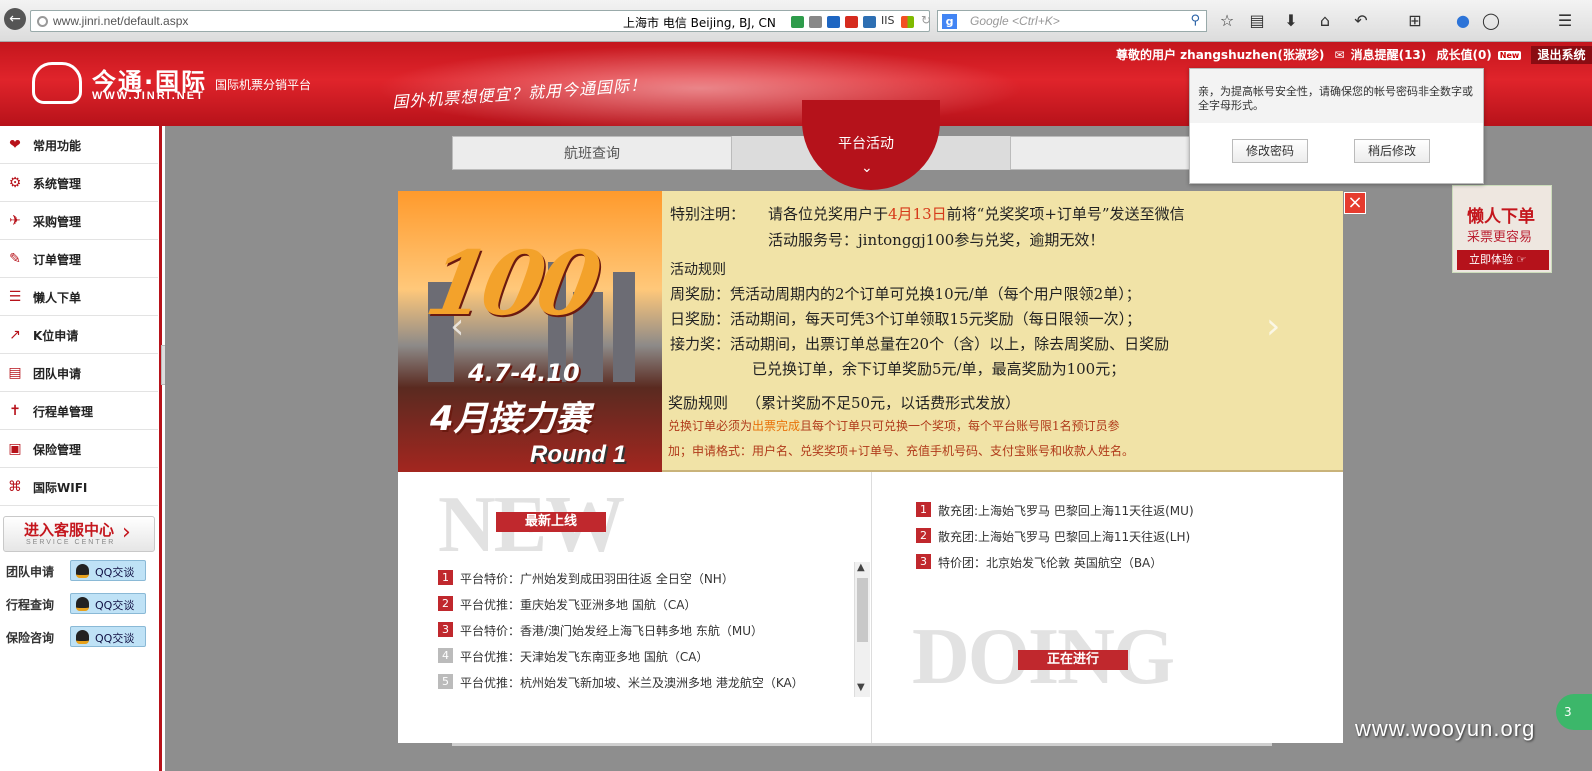 The height and width of the screenshot is (771, 1592). I want to click on list-item-text: 平台优推：杭州始发飞新加坡、米兰及澳洲多地 港龙航空（KA）, so click(632, 682).